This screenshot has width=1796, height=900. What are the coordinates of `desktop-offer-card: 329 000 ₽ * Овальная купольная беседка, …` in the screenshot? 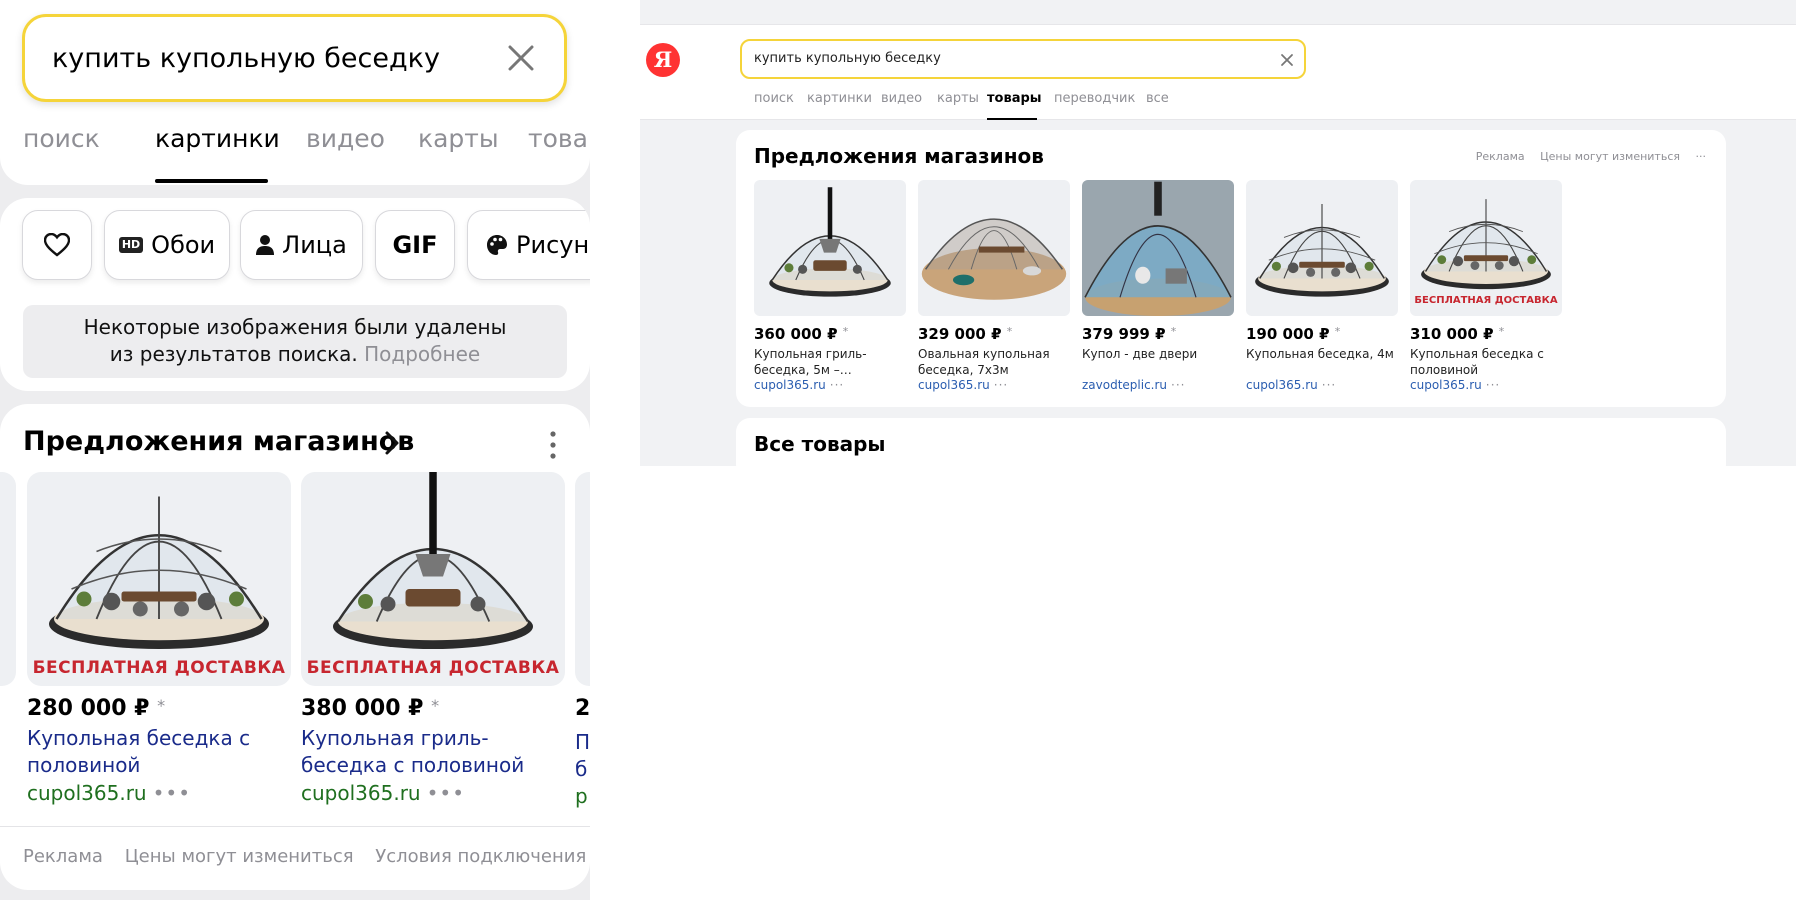 It's located at (994, 286).